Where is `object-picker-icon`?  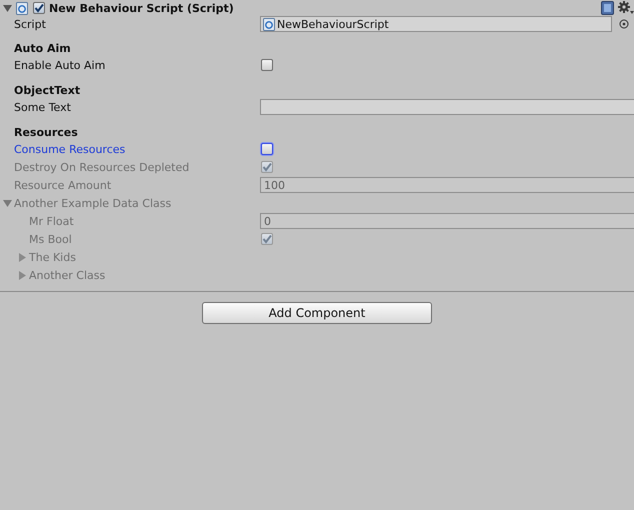
object-picker-icon is located at coordinates (624, 24).